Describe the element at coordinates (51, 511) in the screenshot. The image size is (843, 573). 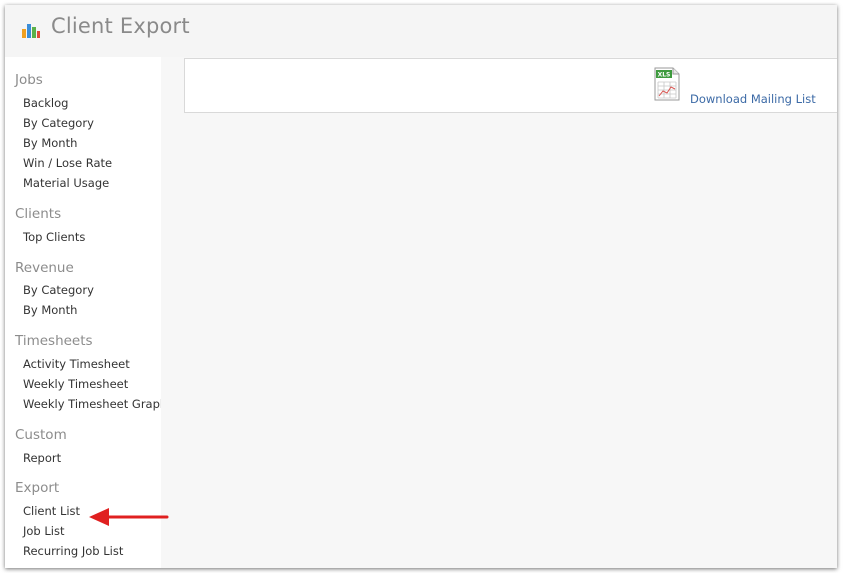
I see `sidebar-item-client-list: Client List` at that location.